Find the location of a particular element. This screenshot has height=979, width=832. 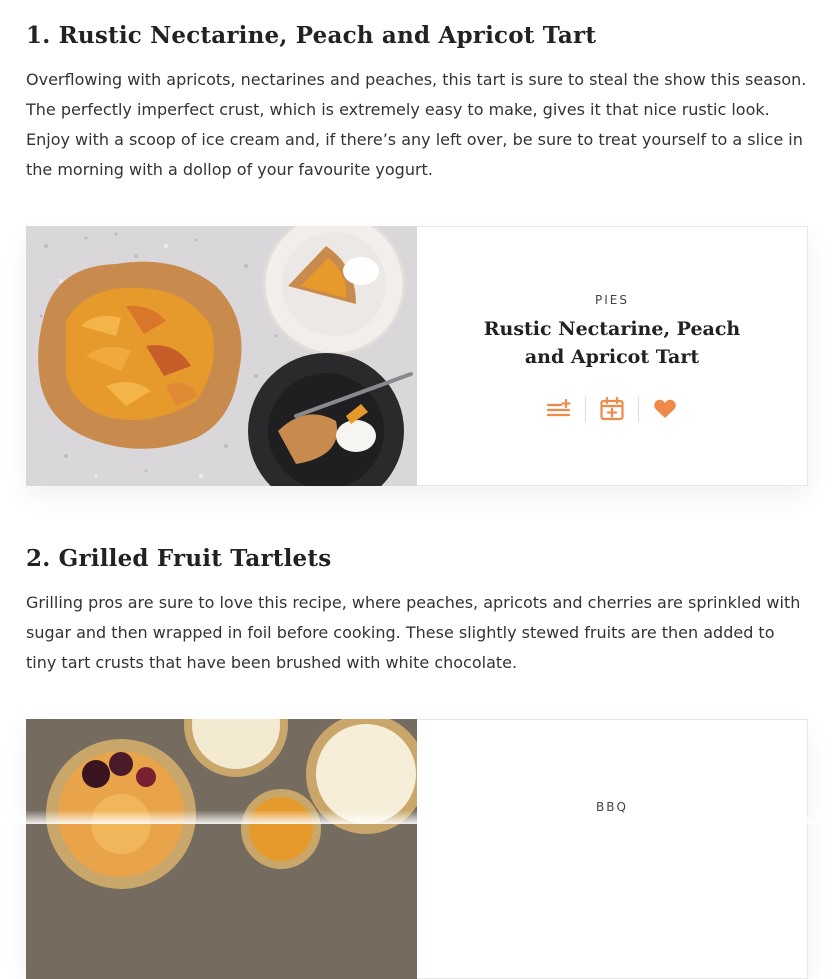

recipe-actions is located at coordinates (612, 409).